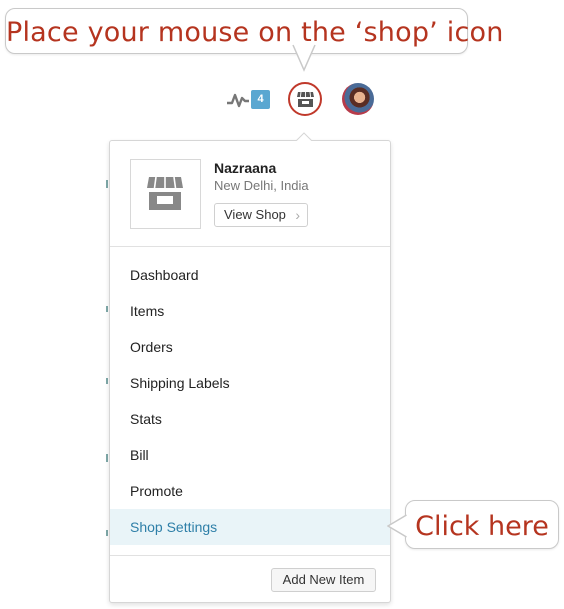 The height and width of the screenshot is (609, 564). Describe the element at coordinates (250, 347) in the screenshot. I see `menu-item-orders: Orders` at that location.